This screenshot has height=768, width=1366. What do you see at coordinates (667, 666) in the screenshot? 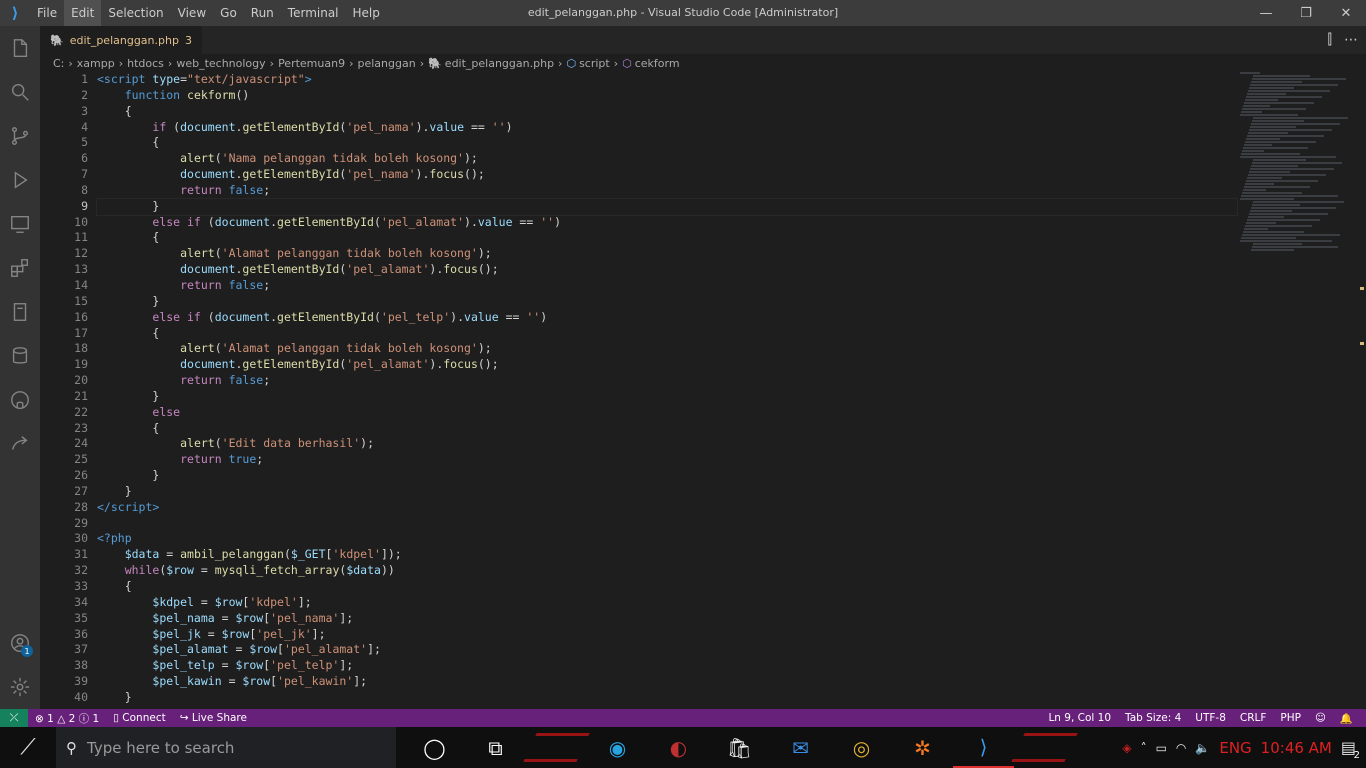
I see `code-line: $pel_telp = $row['pel_telp'];` at bounding box center [667, 666].